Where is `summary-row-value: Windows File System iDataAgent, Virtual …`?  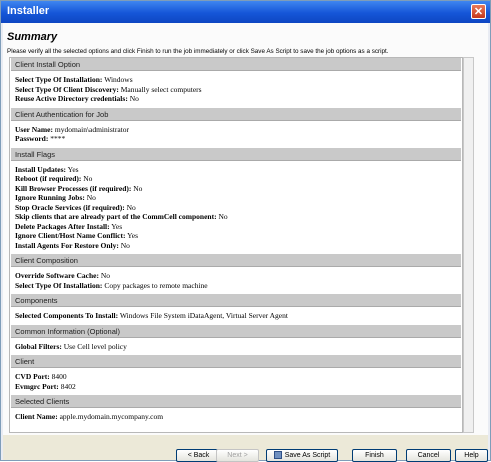 summary-row-value: Windows File System iDataAgent, Virtual … is located at coordinates (203, 315).